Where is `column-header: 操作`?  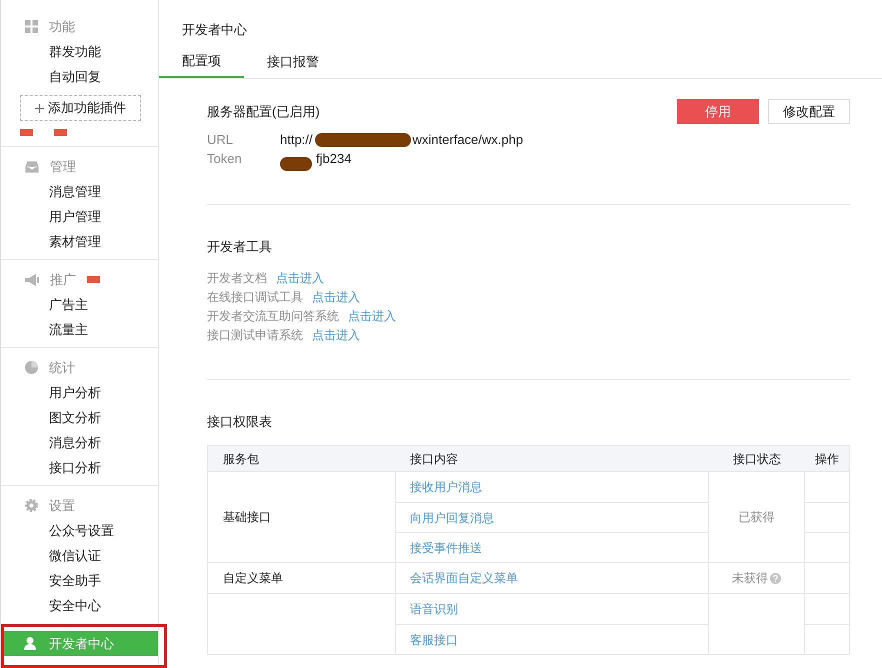
column-header: 操作 is located at coordinates (827, 459).